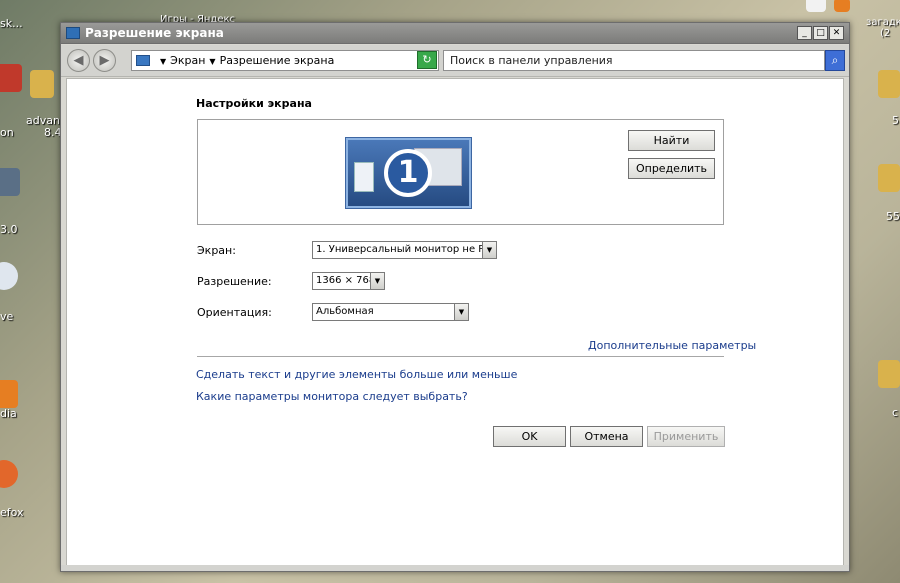  What do you see at coordinates (804, 33) in the screenshot?
I see `minimize-button: _` at bounding box center [804, 33].